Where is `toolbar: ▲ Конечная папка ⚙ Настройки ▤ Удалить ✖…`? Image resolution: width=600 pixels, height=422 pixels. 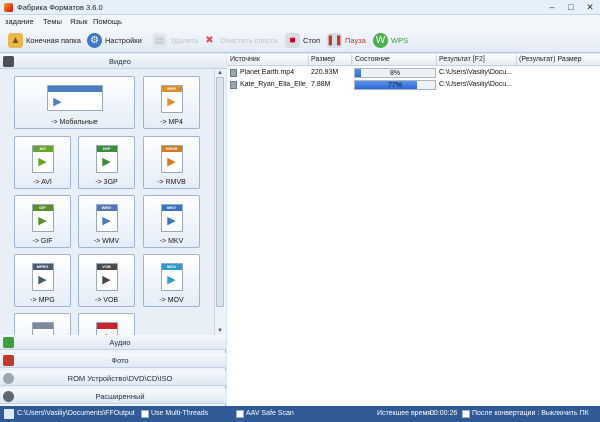 toolbar: ▲ Конечная папка ⚙ Настройки ▤ Удалить ✖… is located at coordinates (300, 40).